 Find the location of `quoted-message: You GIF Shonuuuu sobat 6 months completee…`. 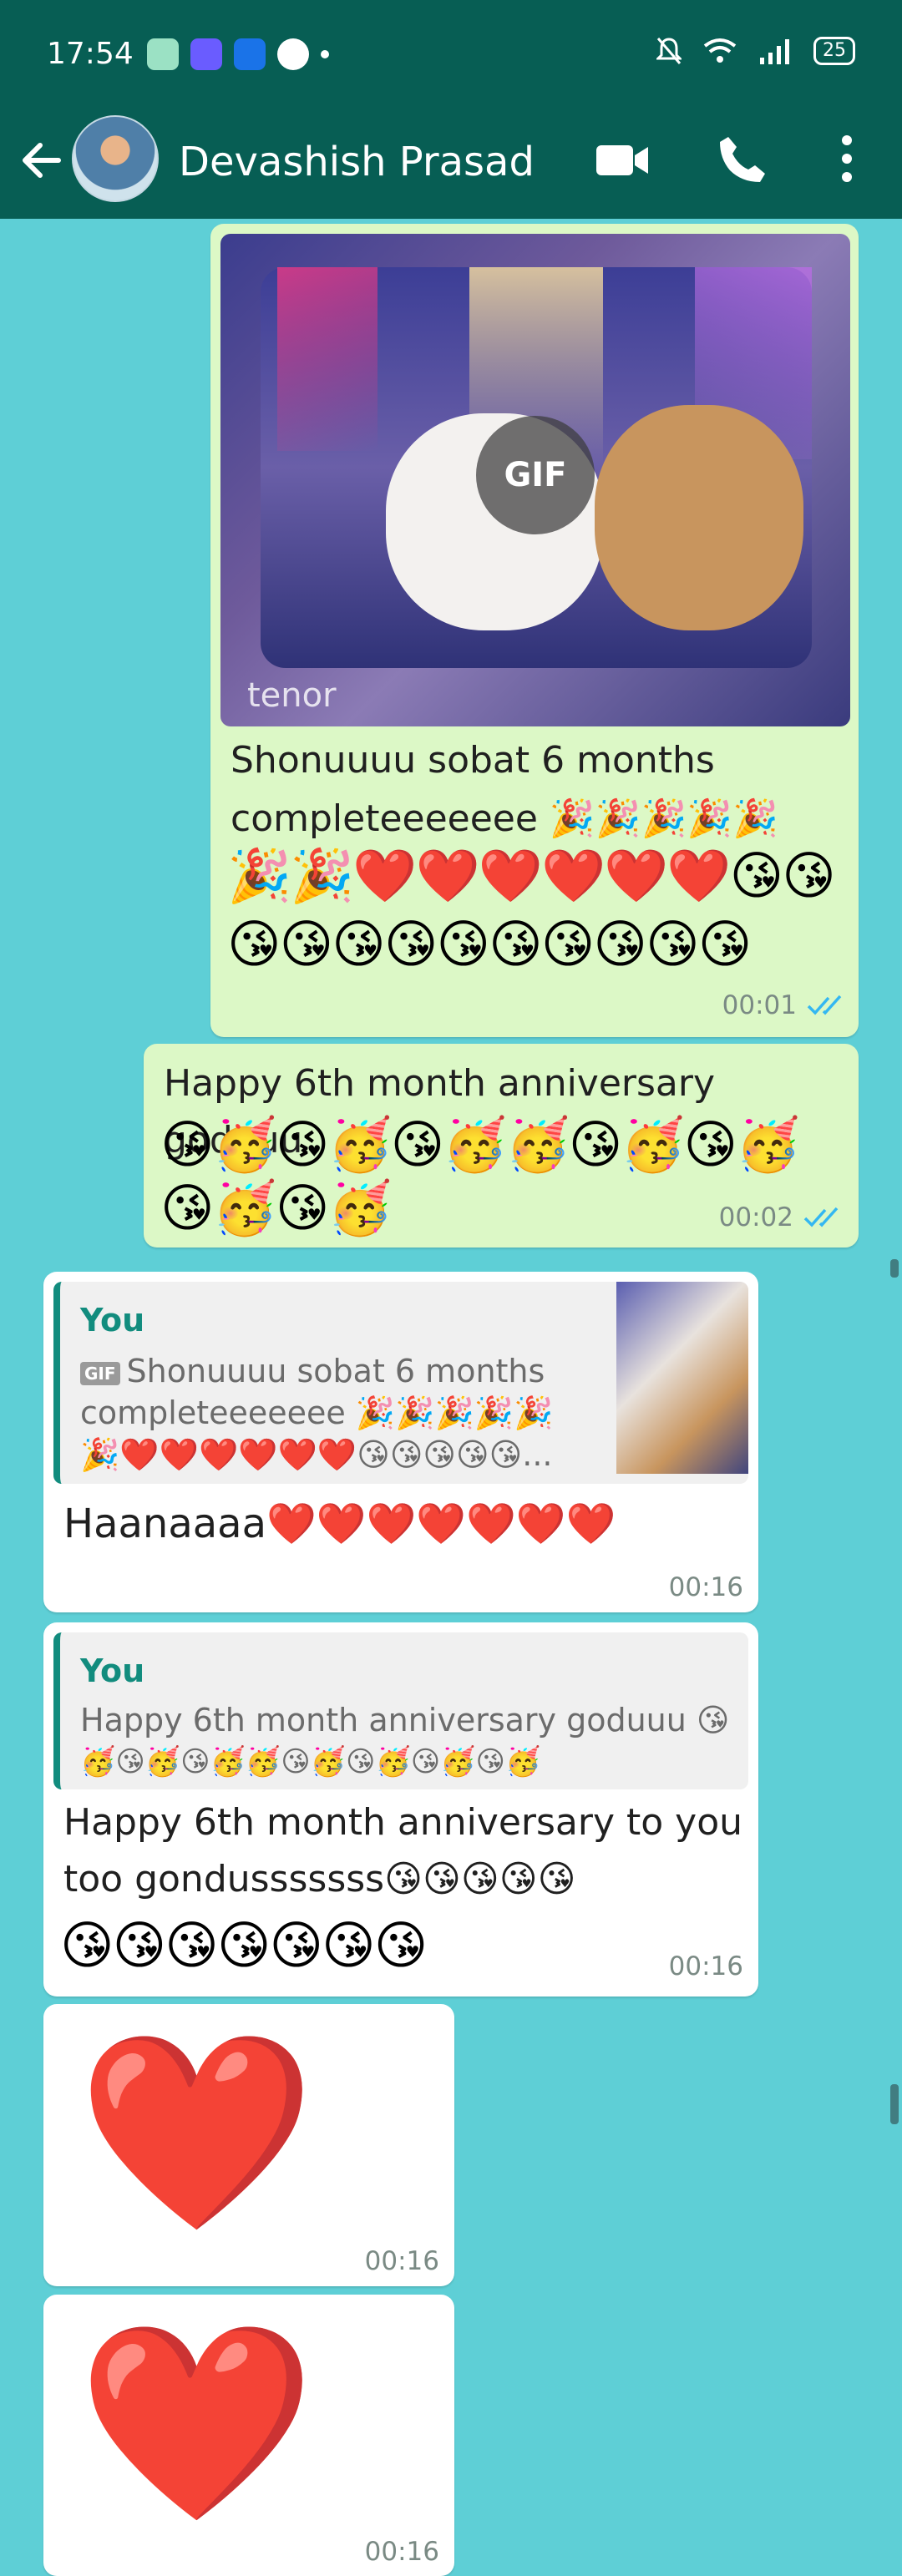

quoted-message: You GIF Shonuuuu sobat 6 months completee… is located at coordinates (400, 1383).